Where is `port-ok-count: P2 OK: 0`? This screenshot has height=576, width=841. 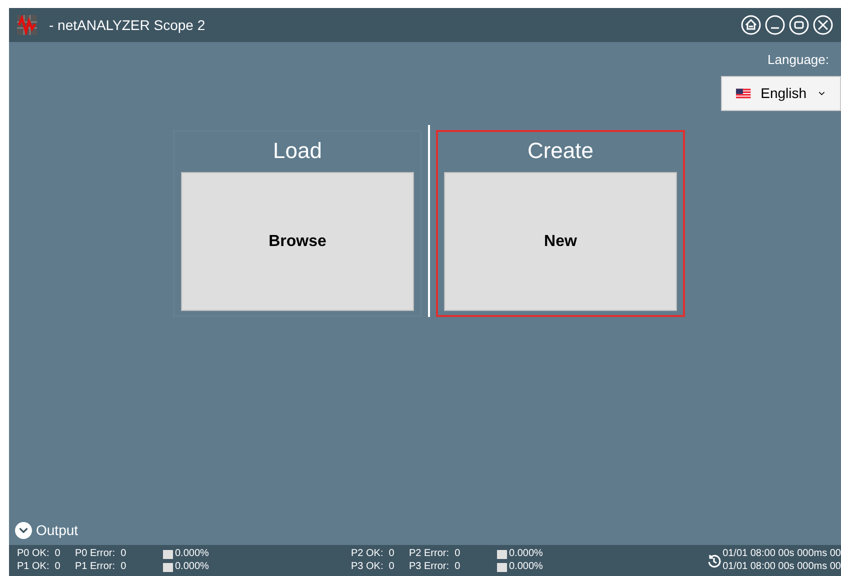
port-ok-count: P2 OK: 0 is located at coordinates (373, 554).